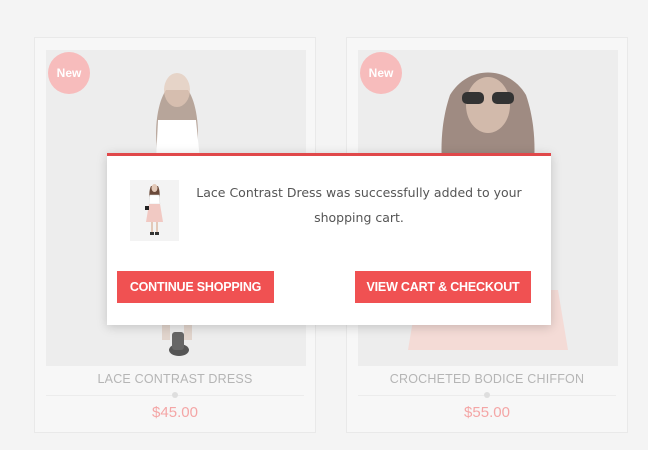 The height and width of the screenshot is (450, 648). Describe the element at coordinates (487, 379) in the screenshot. I see `product-name: CROCHETED BODICE CHIFFON` at that location.